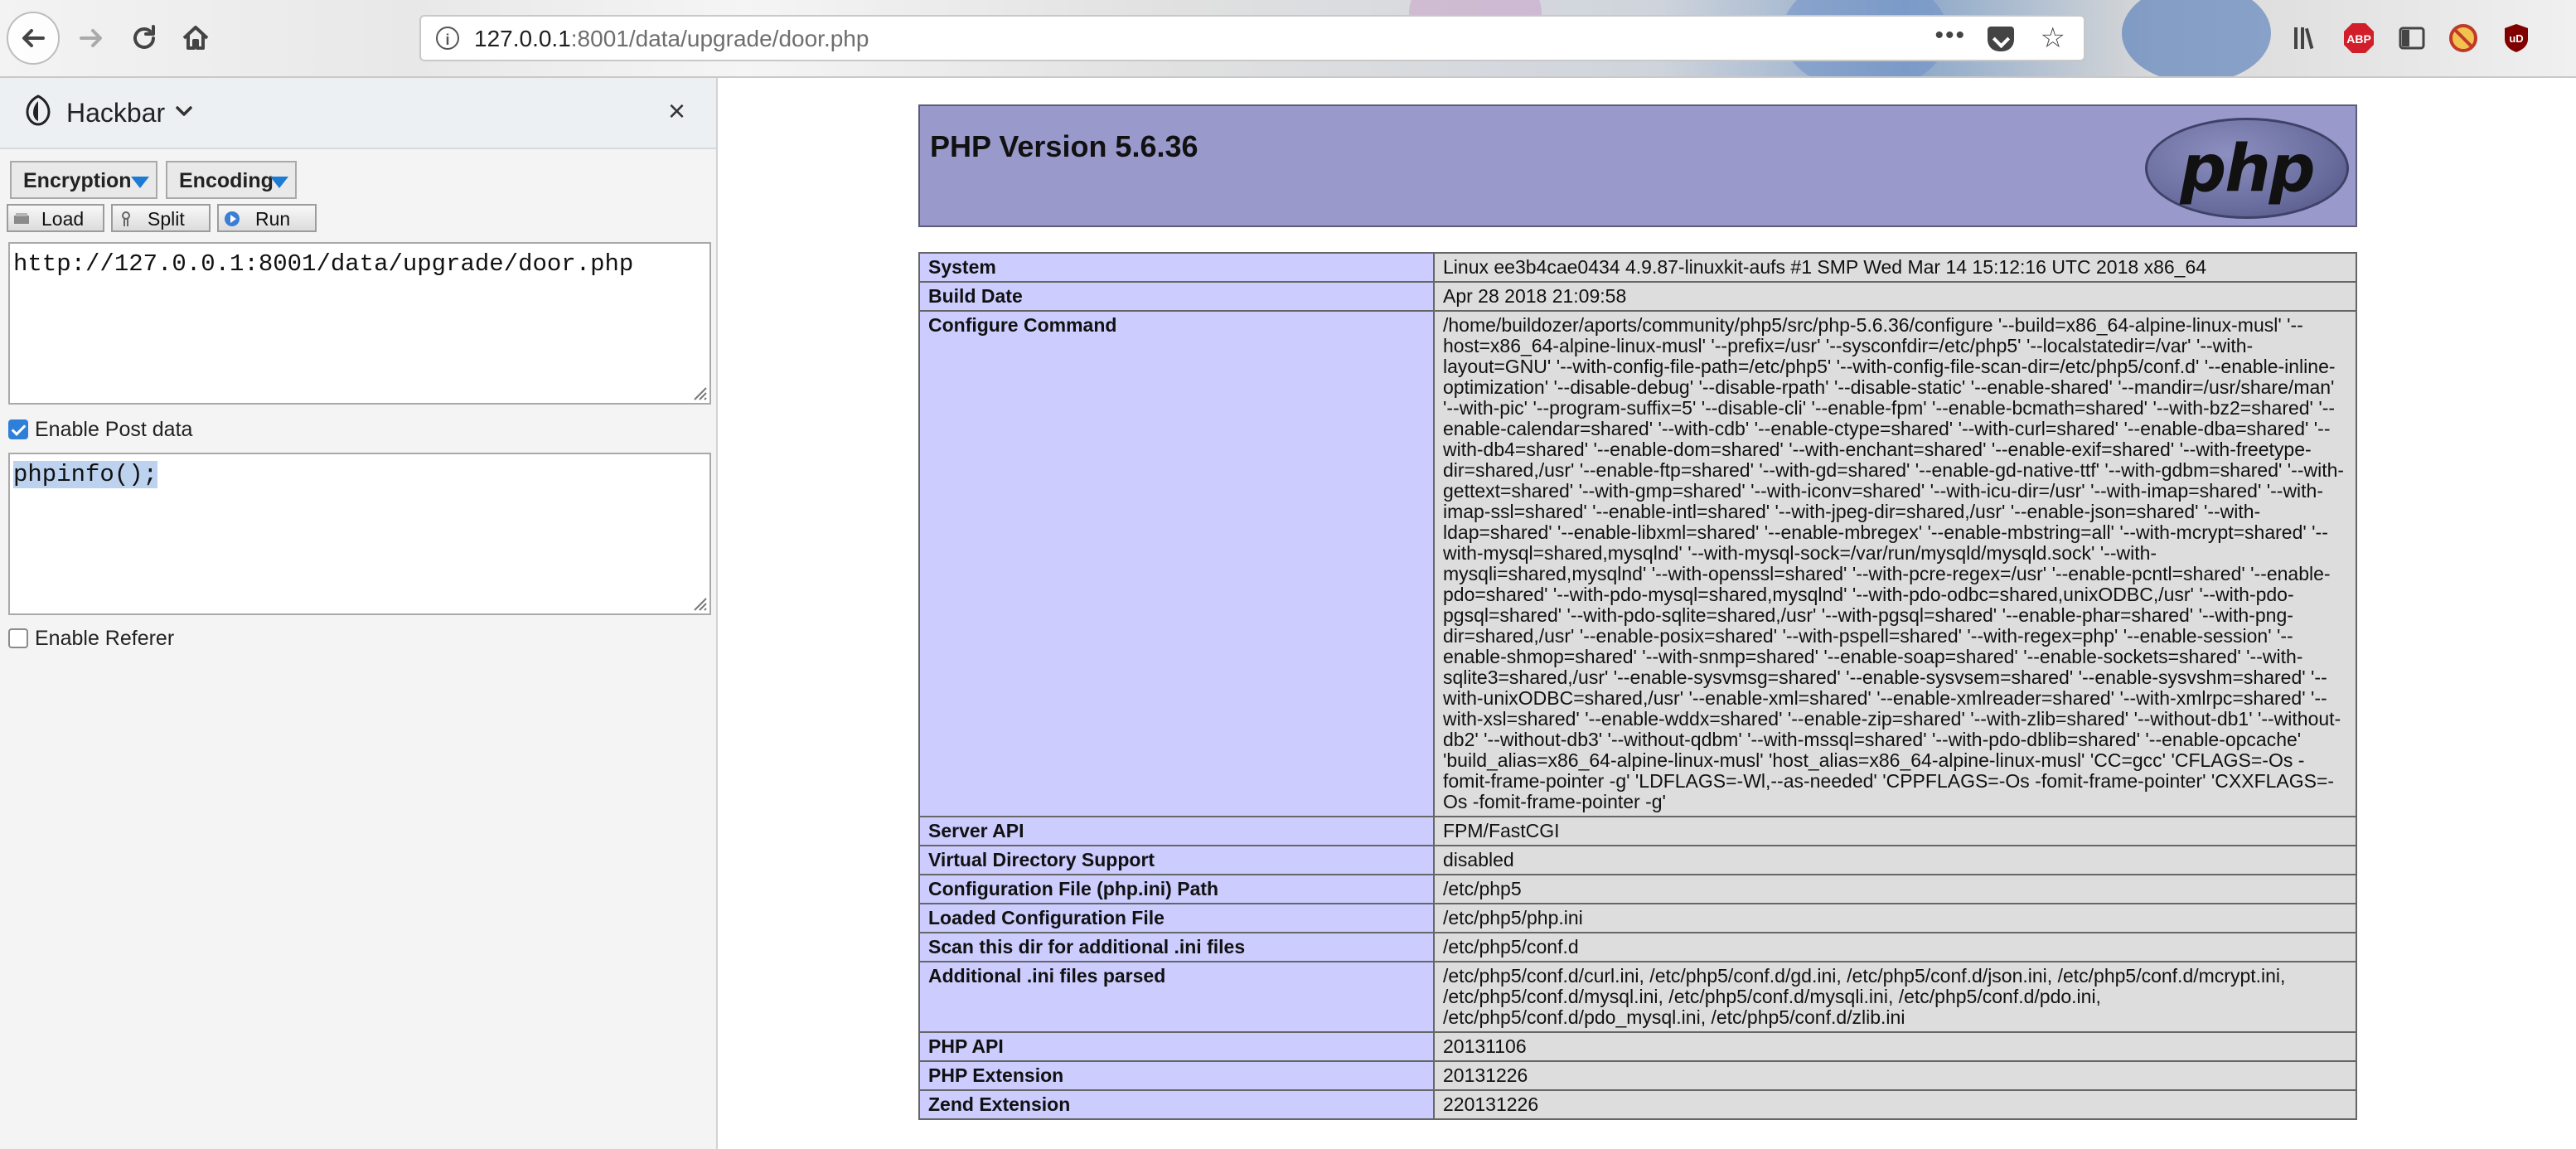  Describe the element at coordinates (233, 218) in the screenshot. I see `run-icon` at that location.